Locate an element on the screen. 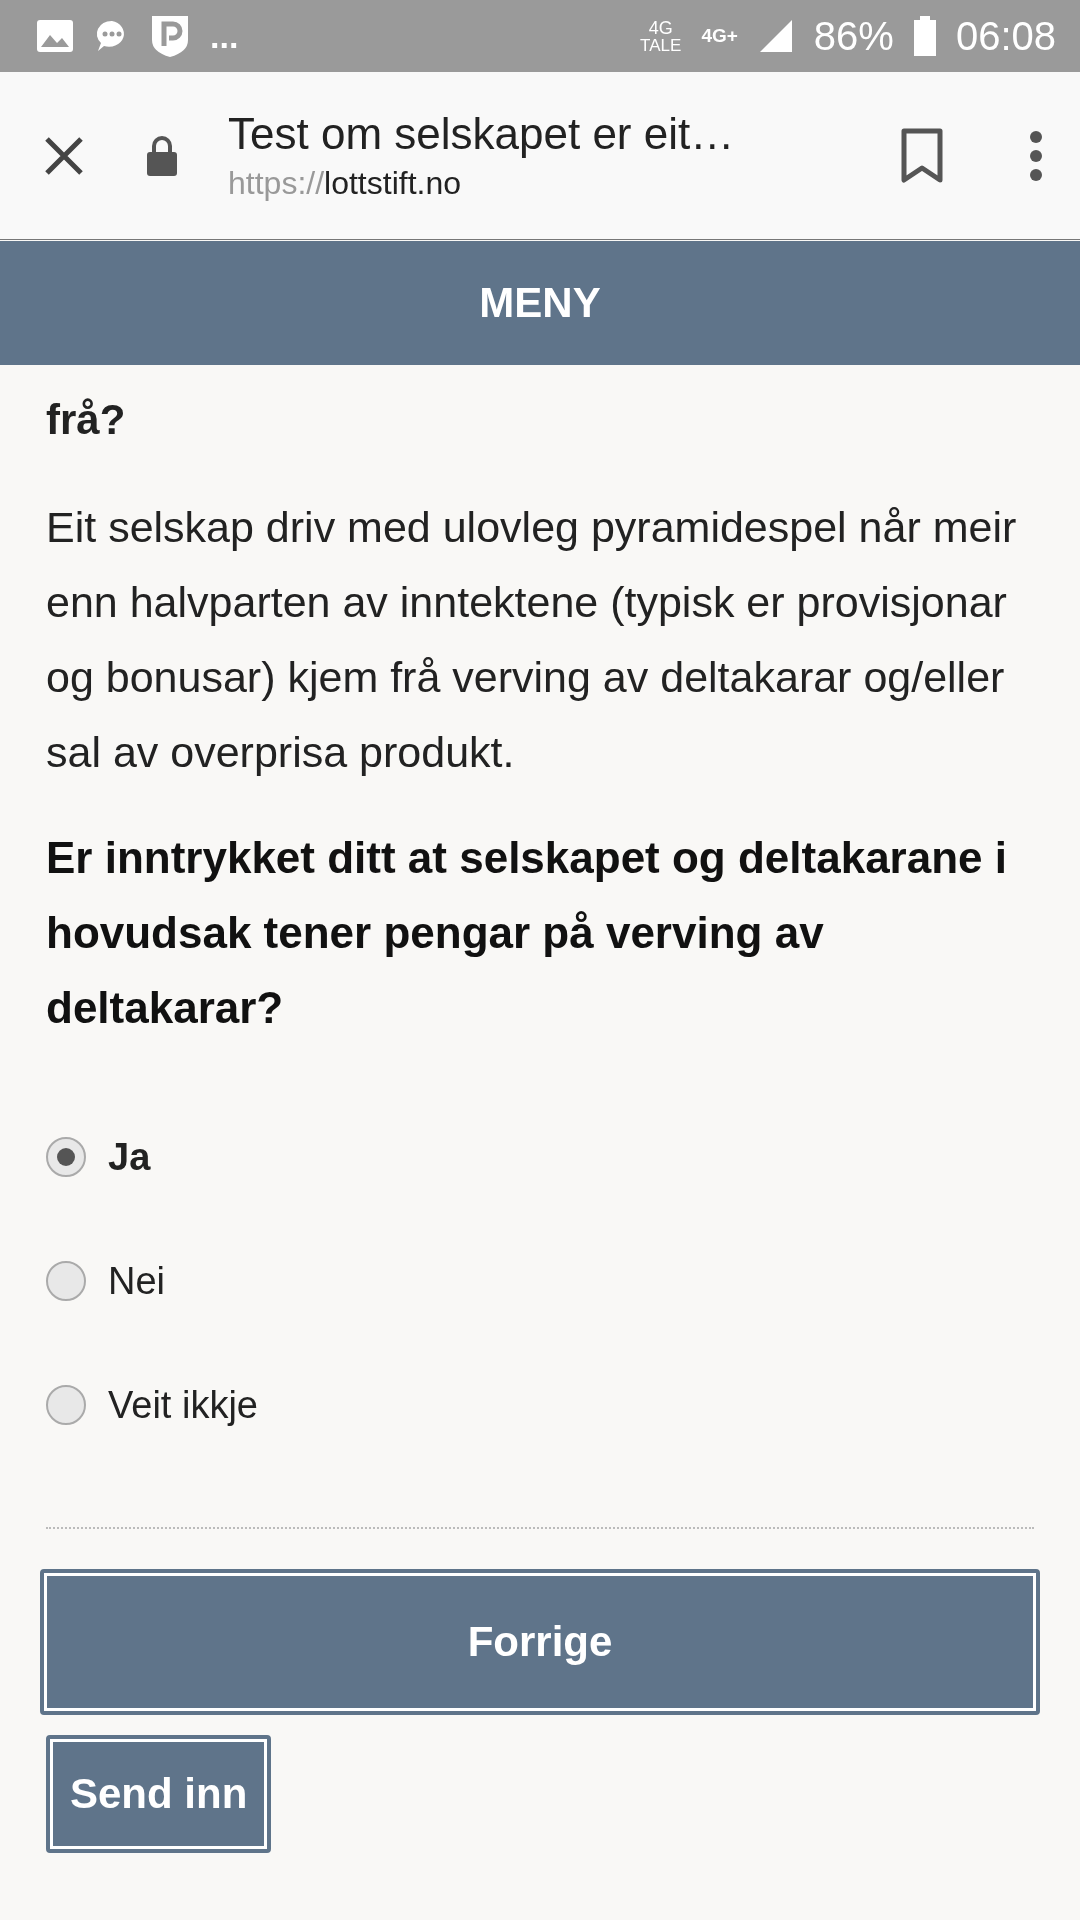 The image size is (1080, 1920). previous-button: Forrige is located at coordinates (540, 1642).